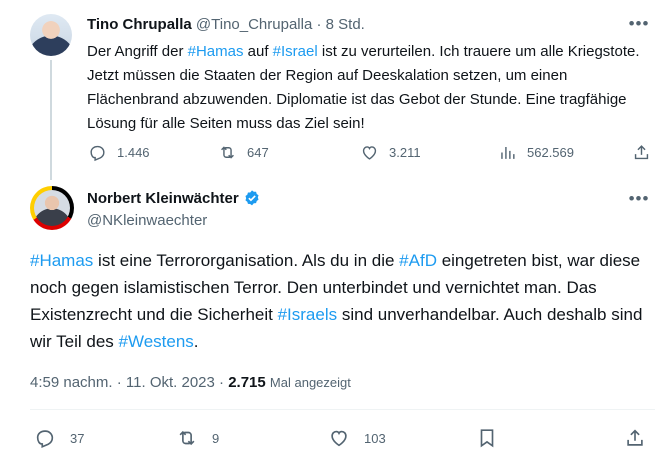 The width and height of the screenshot is (669, 460). Describe the element at coordinates (342, 409) in the screenshot. I see `divider` at that location.